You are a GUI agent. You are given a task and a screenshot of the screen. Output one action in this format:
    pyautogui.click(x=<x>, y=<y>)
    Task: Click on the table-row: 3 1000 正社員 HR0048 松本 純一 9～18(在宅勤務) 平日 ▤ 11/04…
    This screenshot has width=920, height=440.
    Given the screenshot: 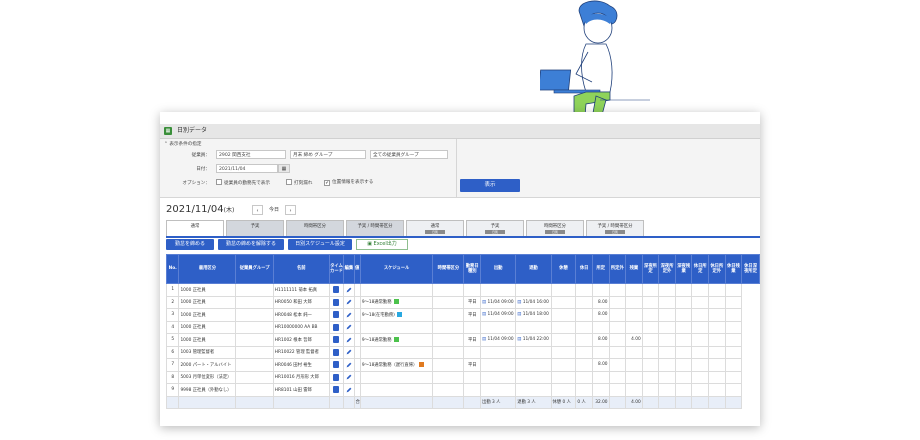 What is the action you would take?
    pyautogui.click(x=462, y=315)
    